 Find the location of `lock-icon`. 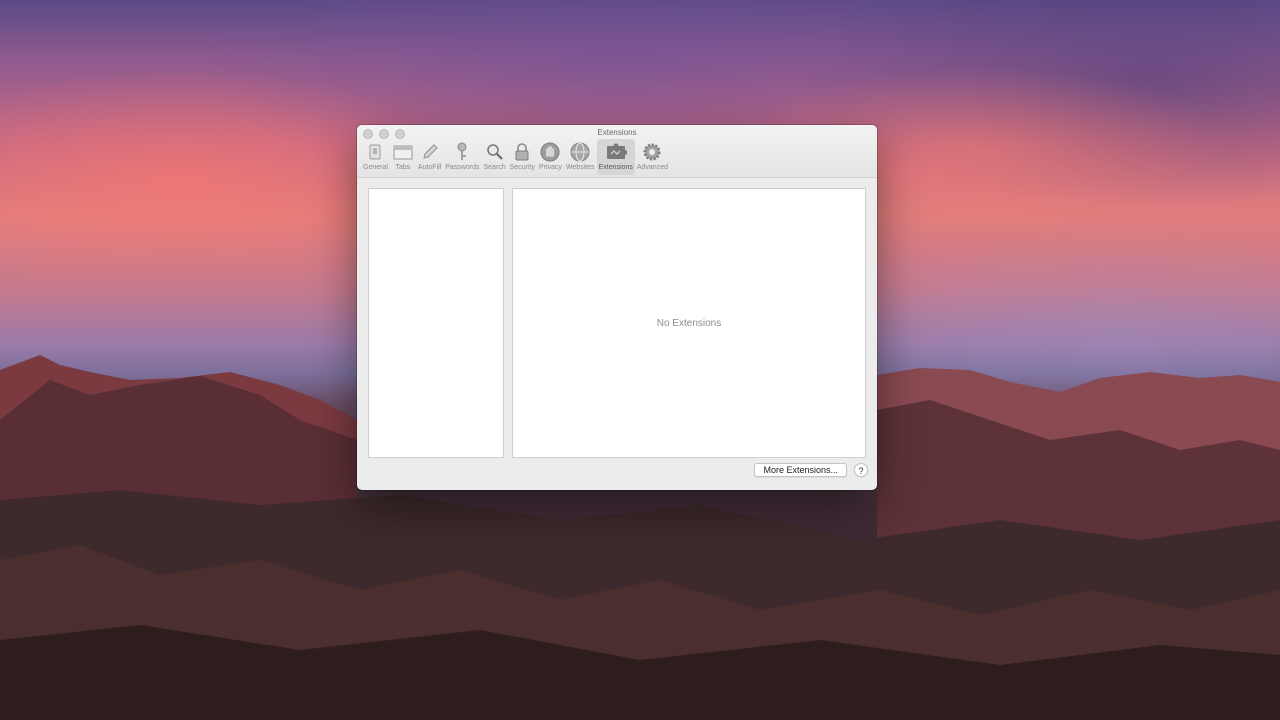

lock-icon is located at coordinates (522, 152).